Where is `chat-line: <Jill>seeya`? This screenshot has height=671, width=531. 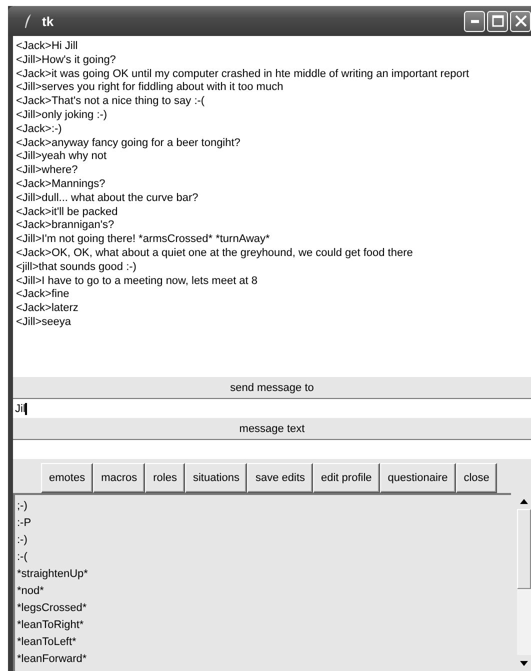 chat-line: <Jill>seeya is located at coordinates (44, 323).